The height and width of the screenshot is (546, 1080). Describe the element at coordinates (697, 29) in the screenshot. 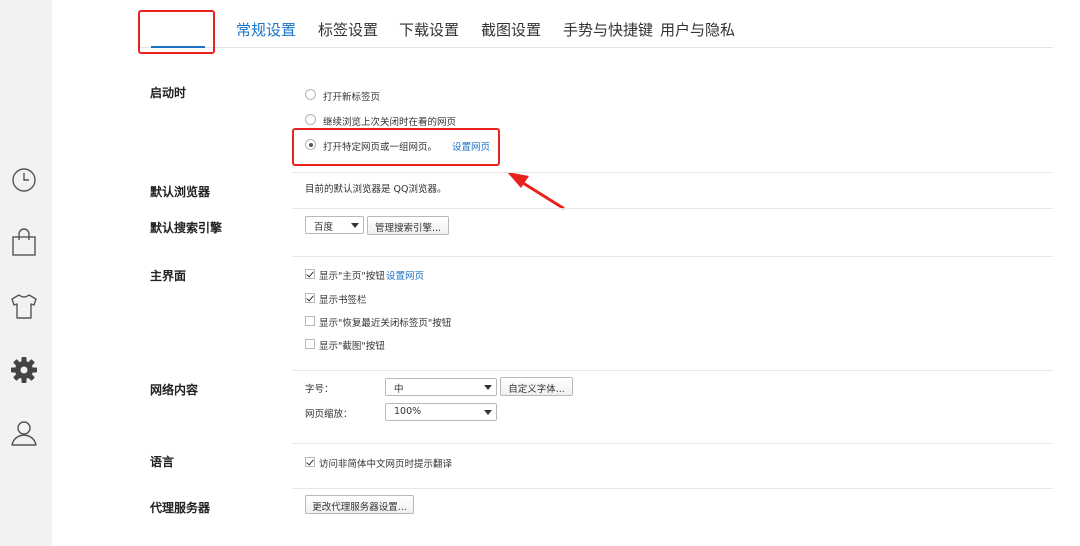

I see `tab-user-privacy: 用户与隐私` at that location.